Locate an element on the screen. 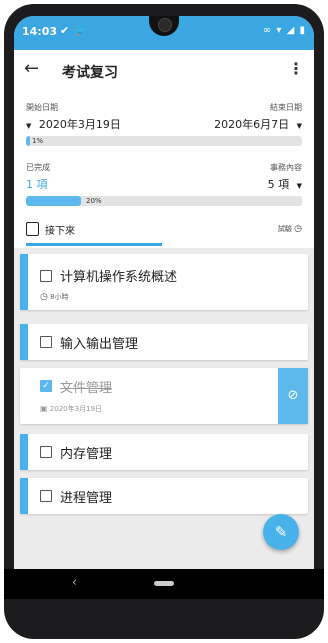  notification-icons: ✔ 🐦 is located at coordinates (73, 30).